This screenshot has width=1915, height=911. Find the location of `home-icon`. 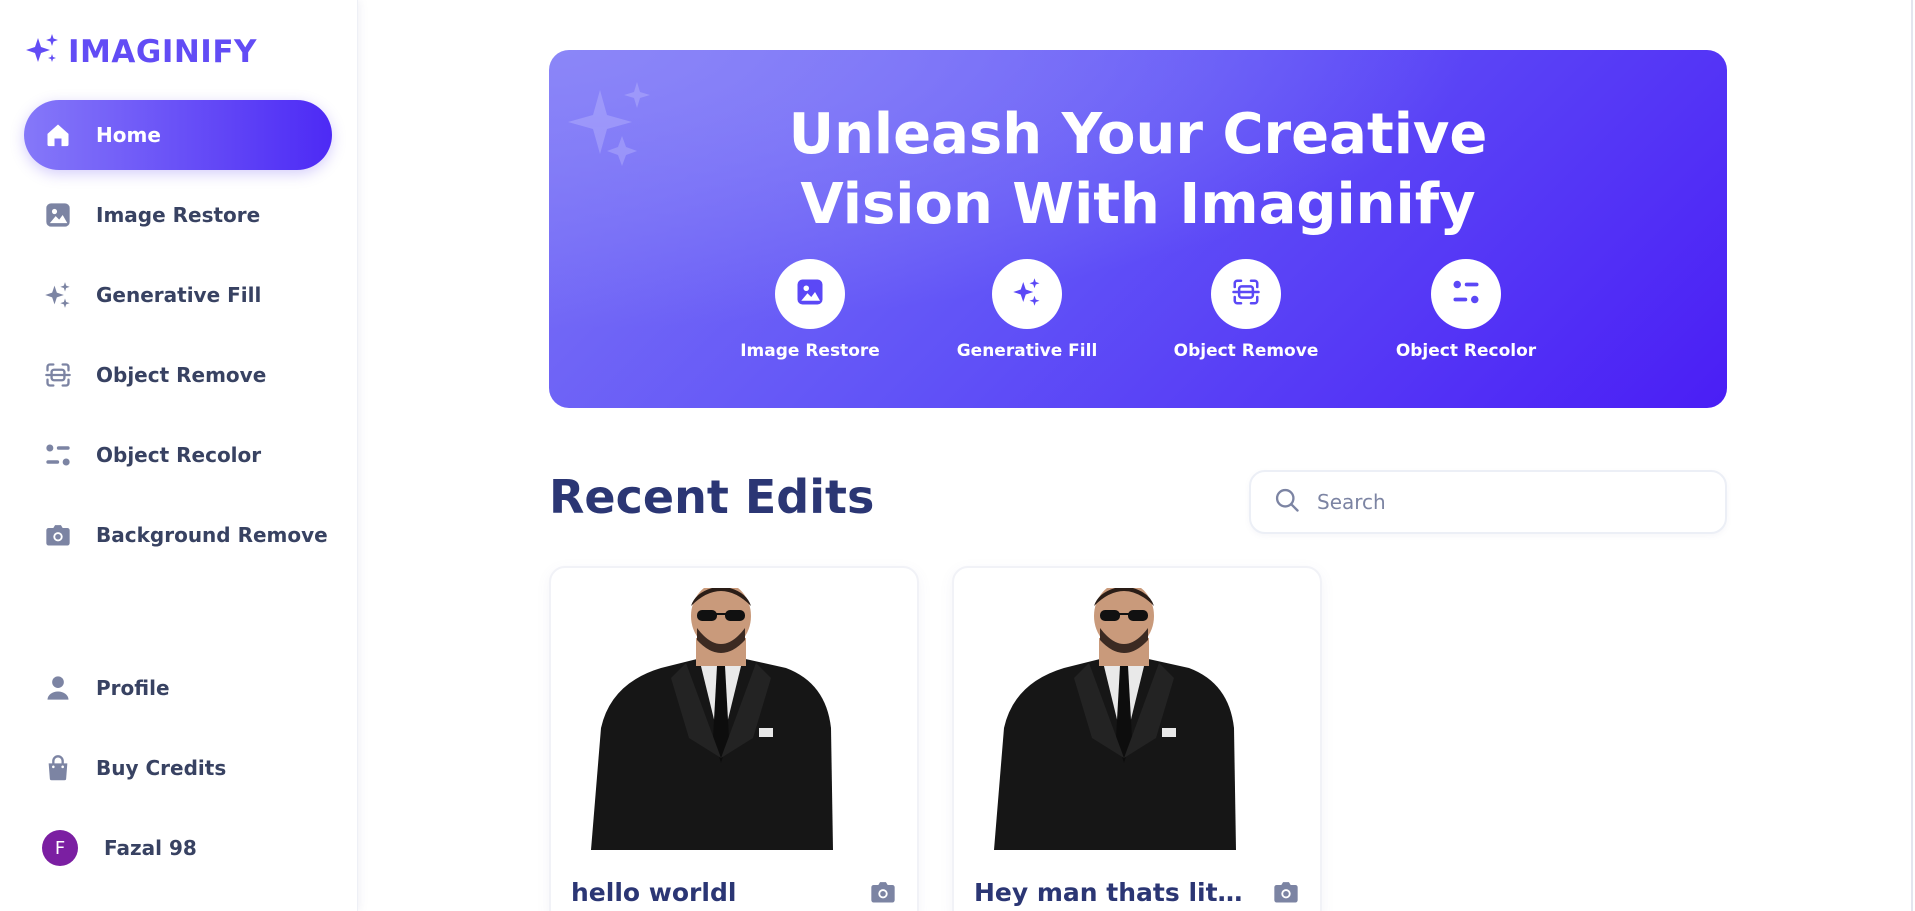

home-icon is located at coordinates (58, 135).